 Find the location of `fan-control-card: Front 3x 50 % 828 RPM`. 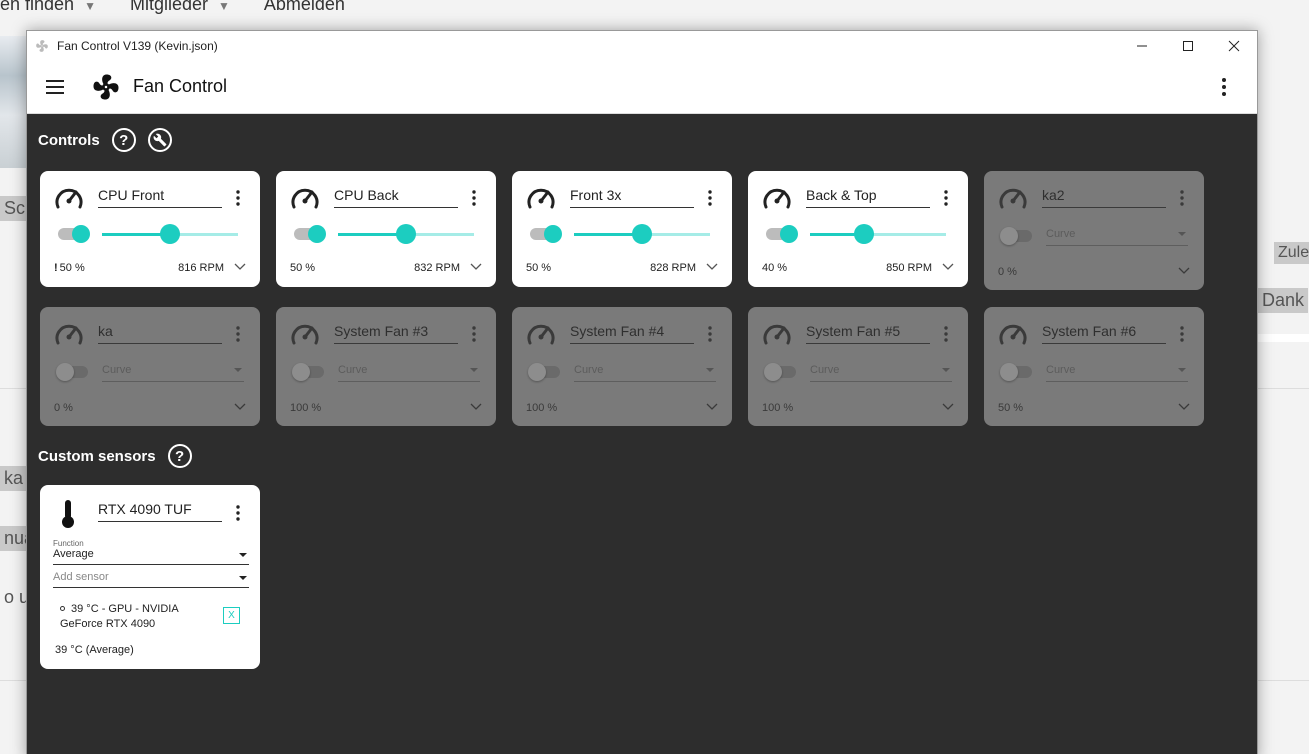

fan-control-card: Front 3x 50 % 828 RPM is located at coordinates (622, 229).